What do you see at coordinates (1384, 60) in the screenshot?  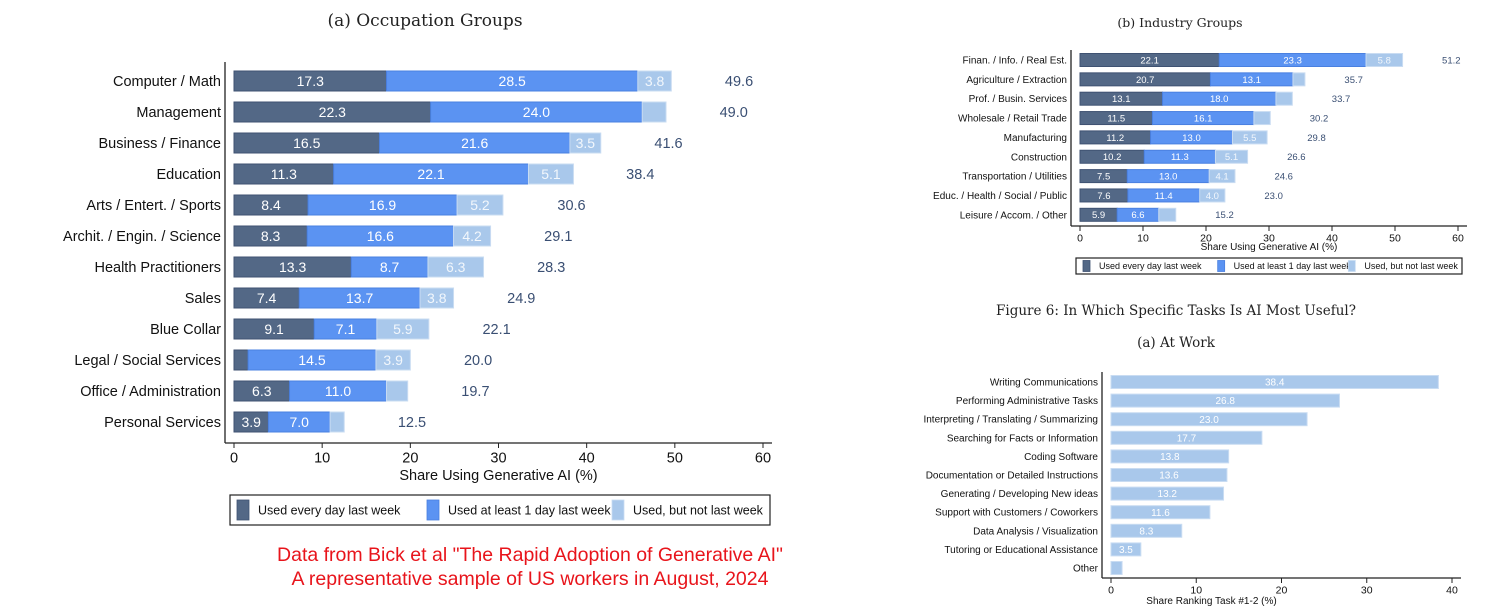 I see `bar-value-label: 5.8` at bounding box center [1384, 60].